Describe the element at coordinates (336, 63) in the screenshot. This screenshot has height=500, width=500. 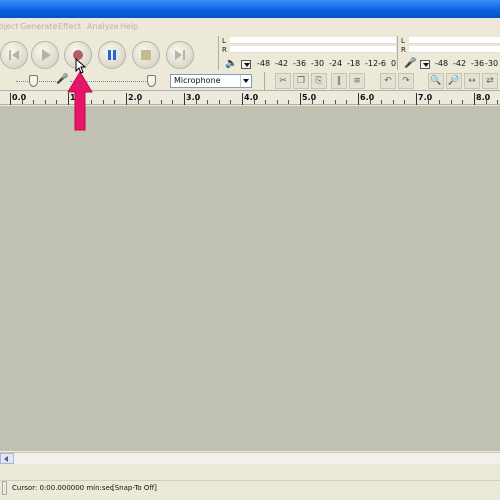
I see `meter-tick: -24` at that location.